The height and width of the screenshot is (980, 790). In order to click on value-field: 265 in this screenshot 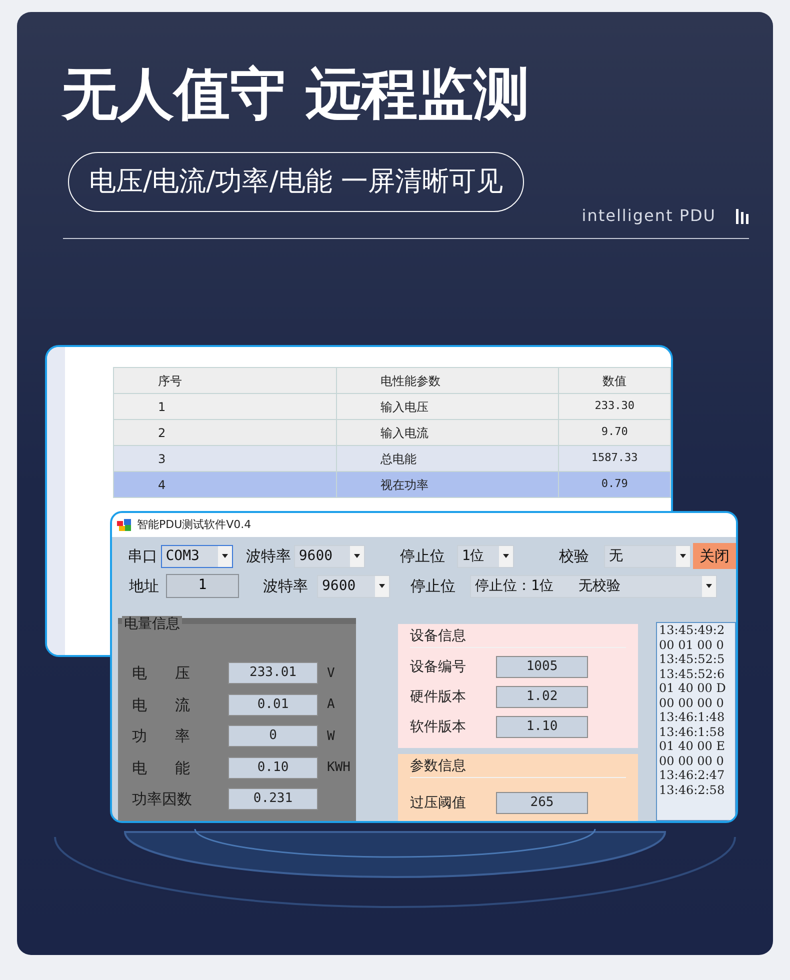, I will do `click(542, 803)`.